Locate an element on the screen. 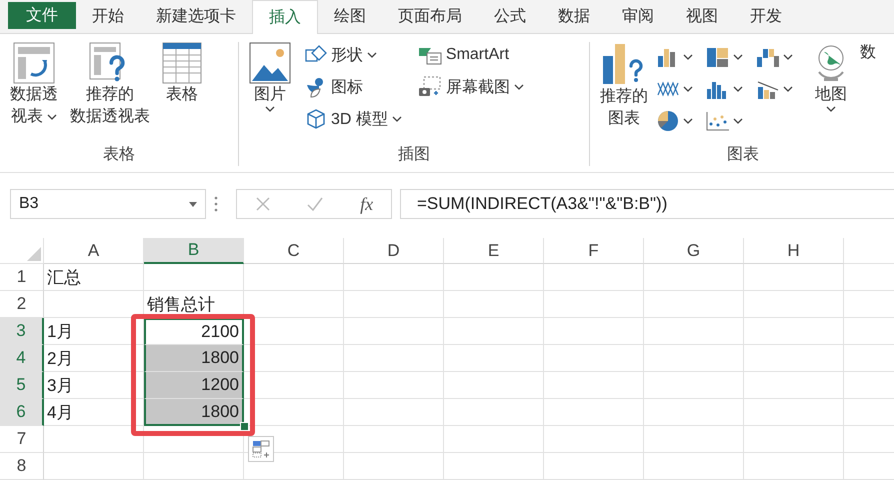  name-box: B3 is located at coordinates (108, 204).